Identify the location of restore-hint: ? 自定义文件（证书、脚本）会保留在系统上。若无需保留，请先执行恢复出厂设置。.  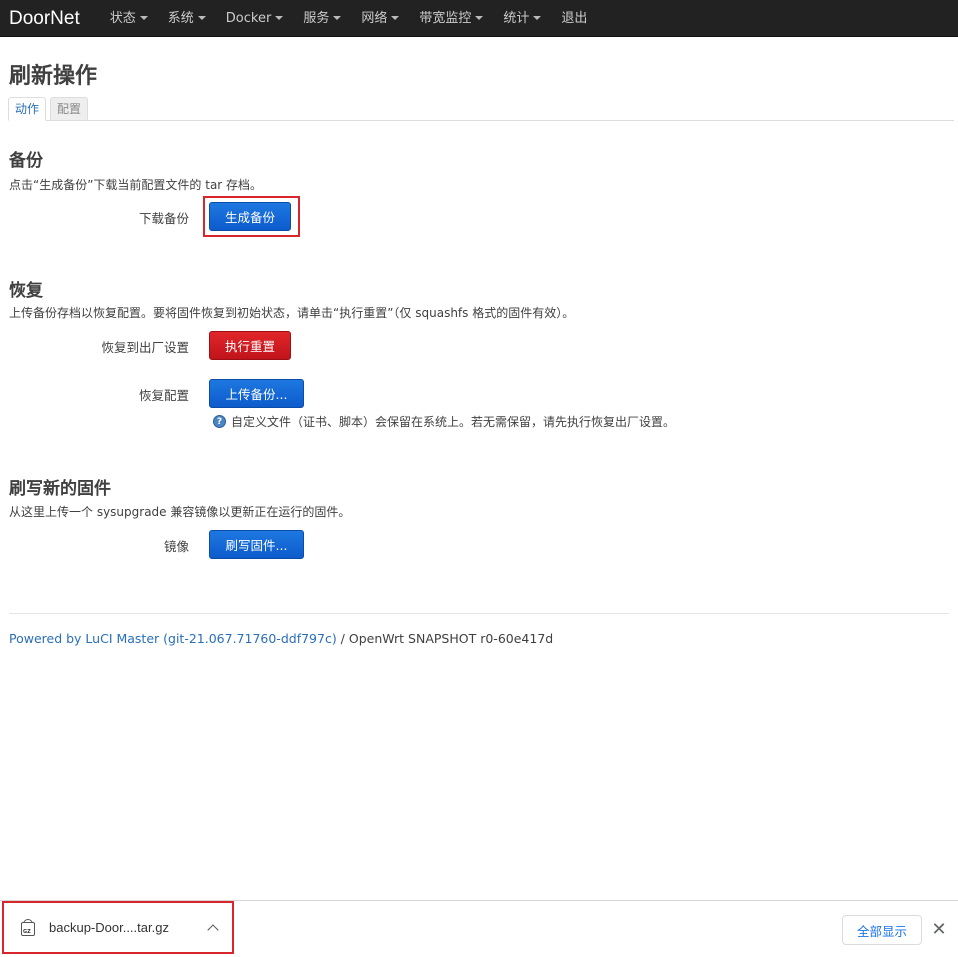
(444, 421).